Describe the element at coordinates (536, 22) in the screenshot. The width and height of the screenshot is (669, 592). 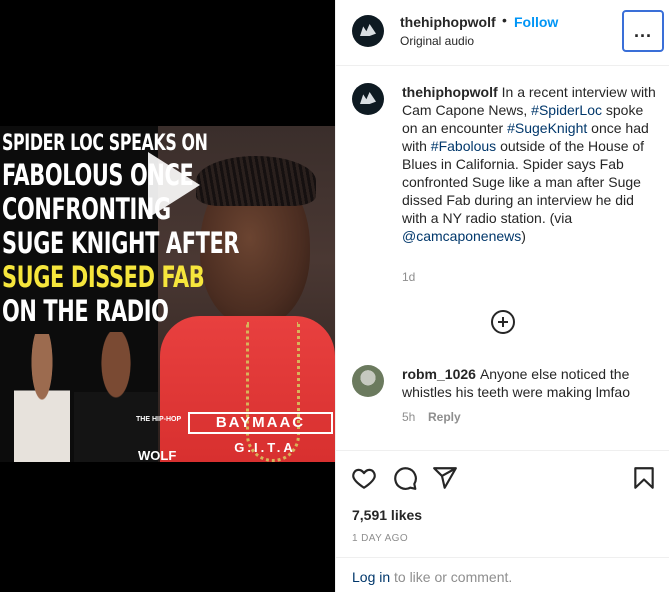
I see `follow-button: Follow` at that location.